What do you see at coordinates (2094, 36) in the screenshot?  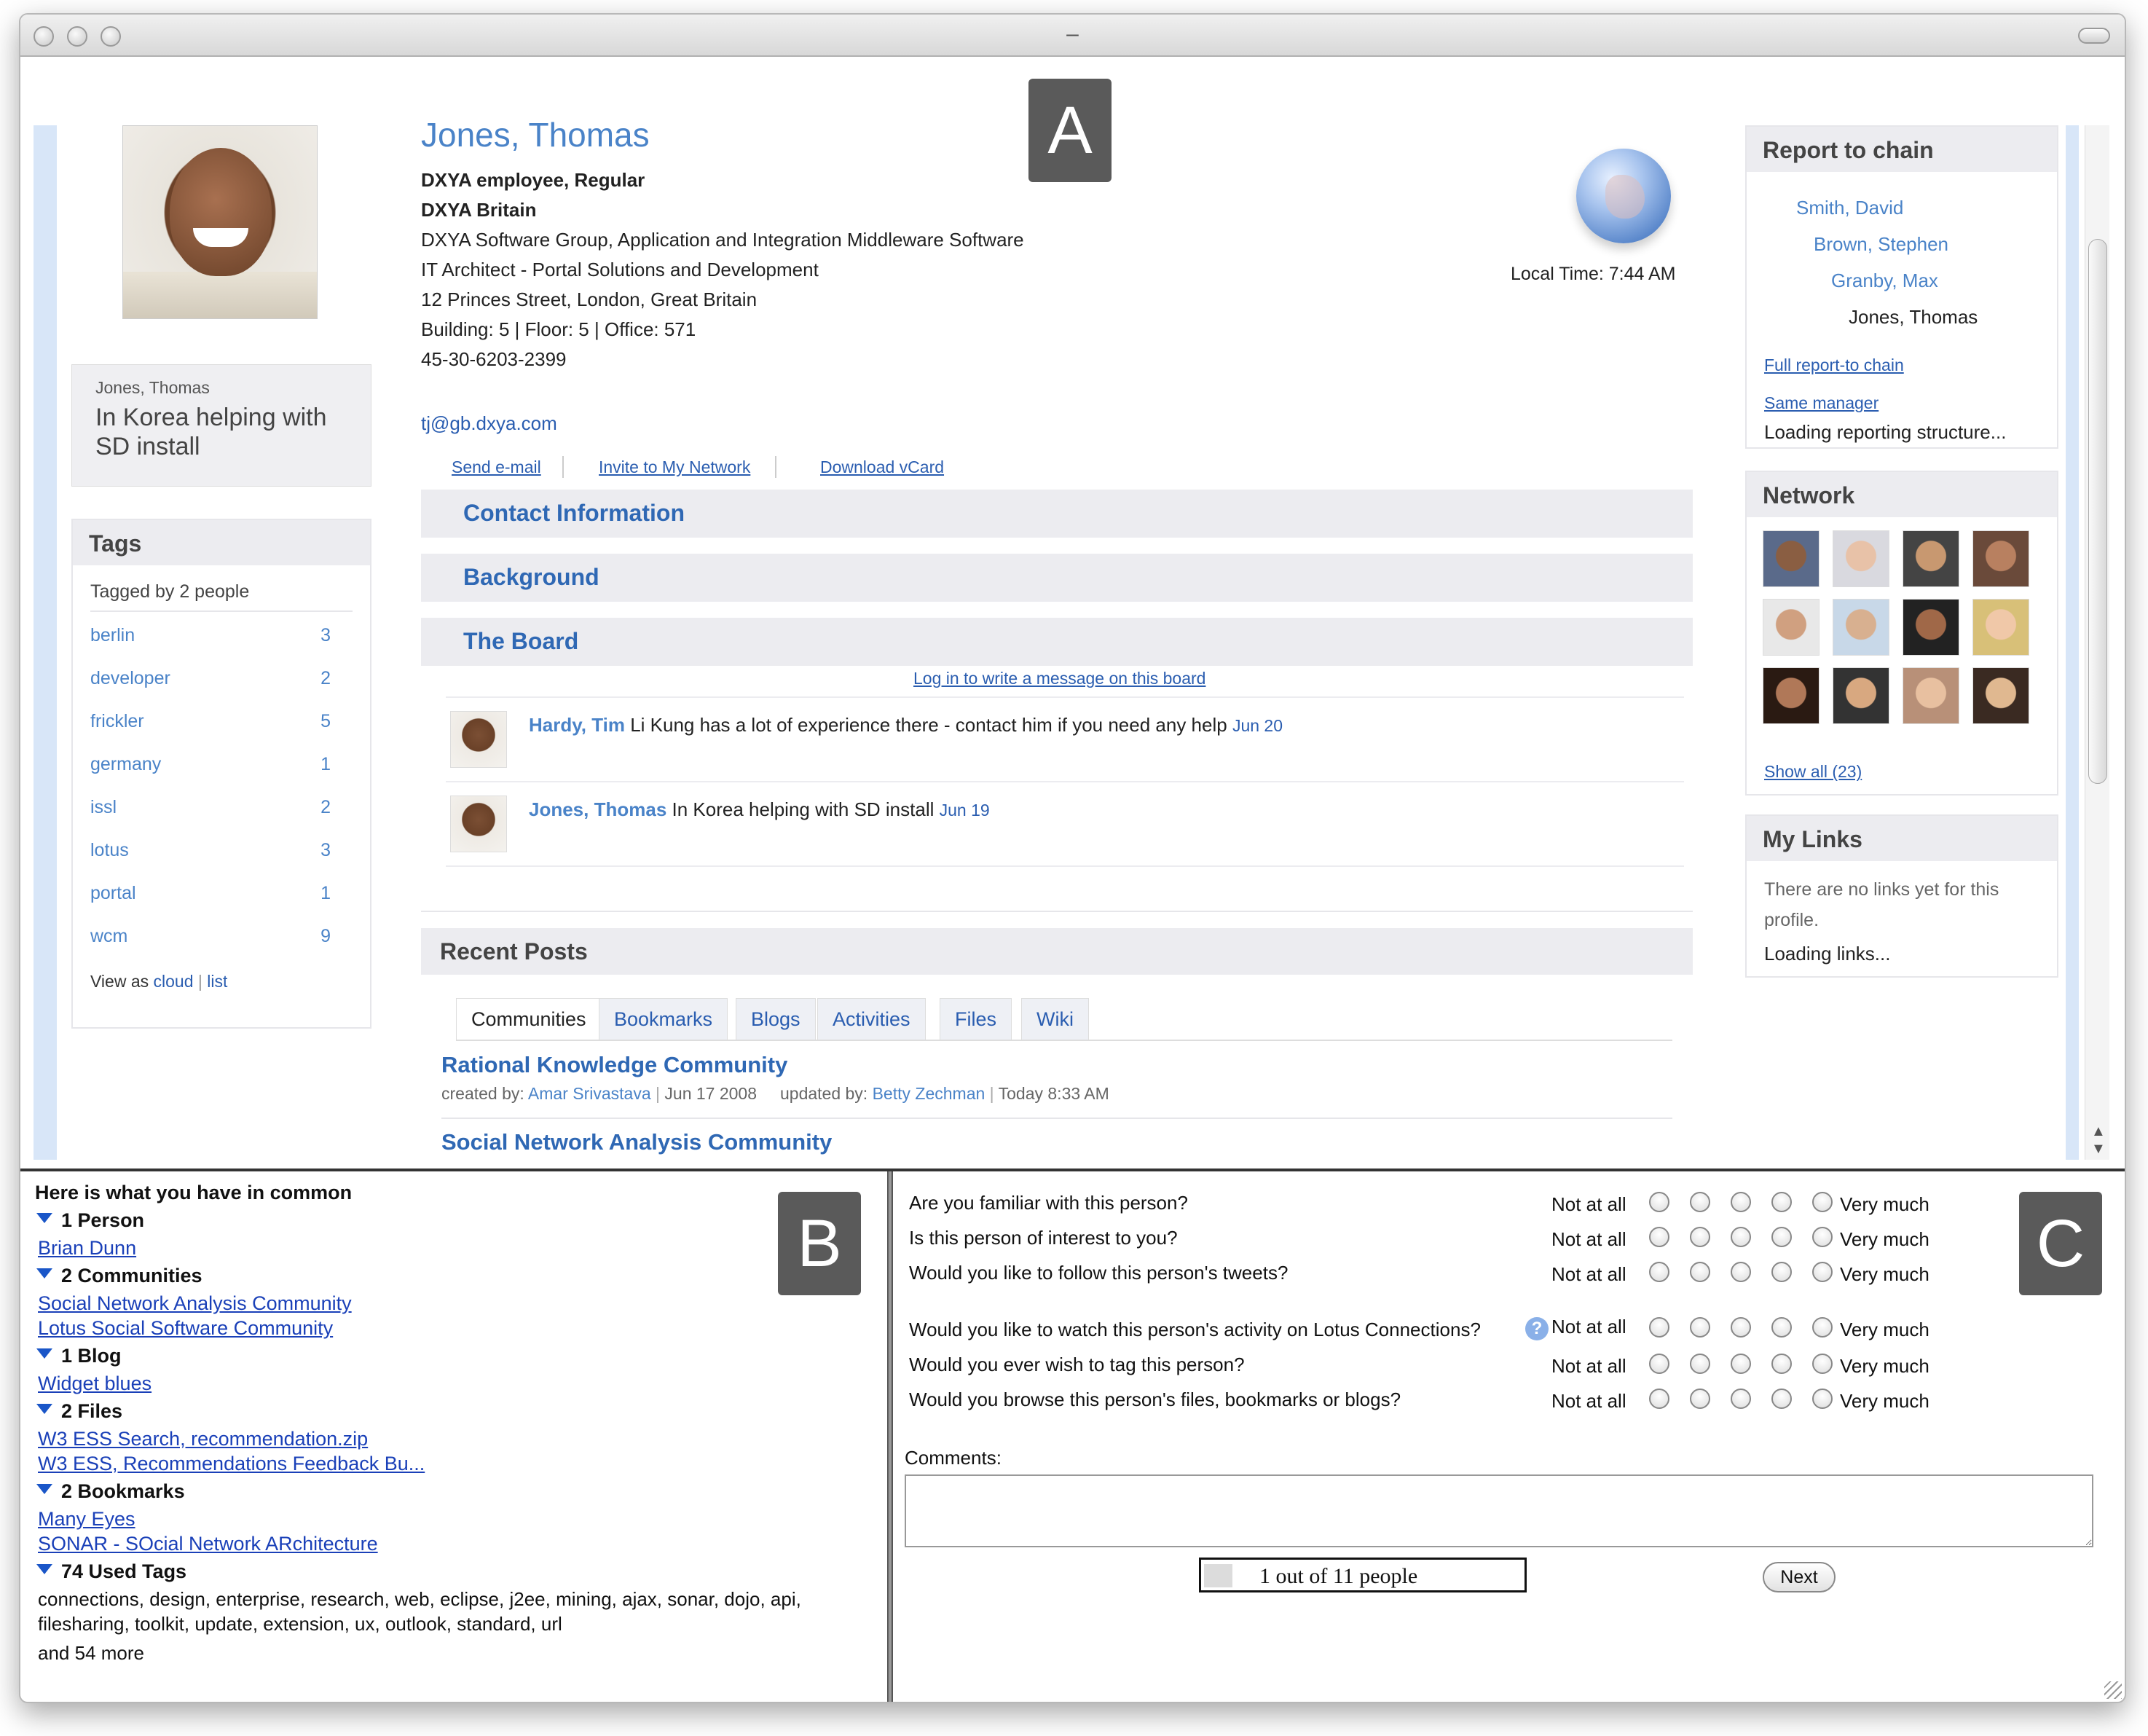 I see `toolbar-toggle-button` at bounding box center [2094, 36].